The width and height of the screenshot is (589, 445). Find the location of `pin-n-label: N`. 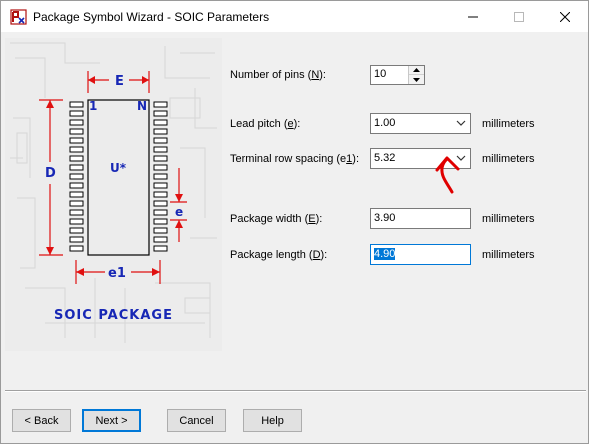

pin-n-label: N is located at coordinates (142, 106).